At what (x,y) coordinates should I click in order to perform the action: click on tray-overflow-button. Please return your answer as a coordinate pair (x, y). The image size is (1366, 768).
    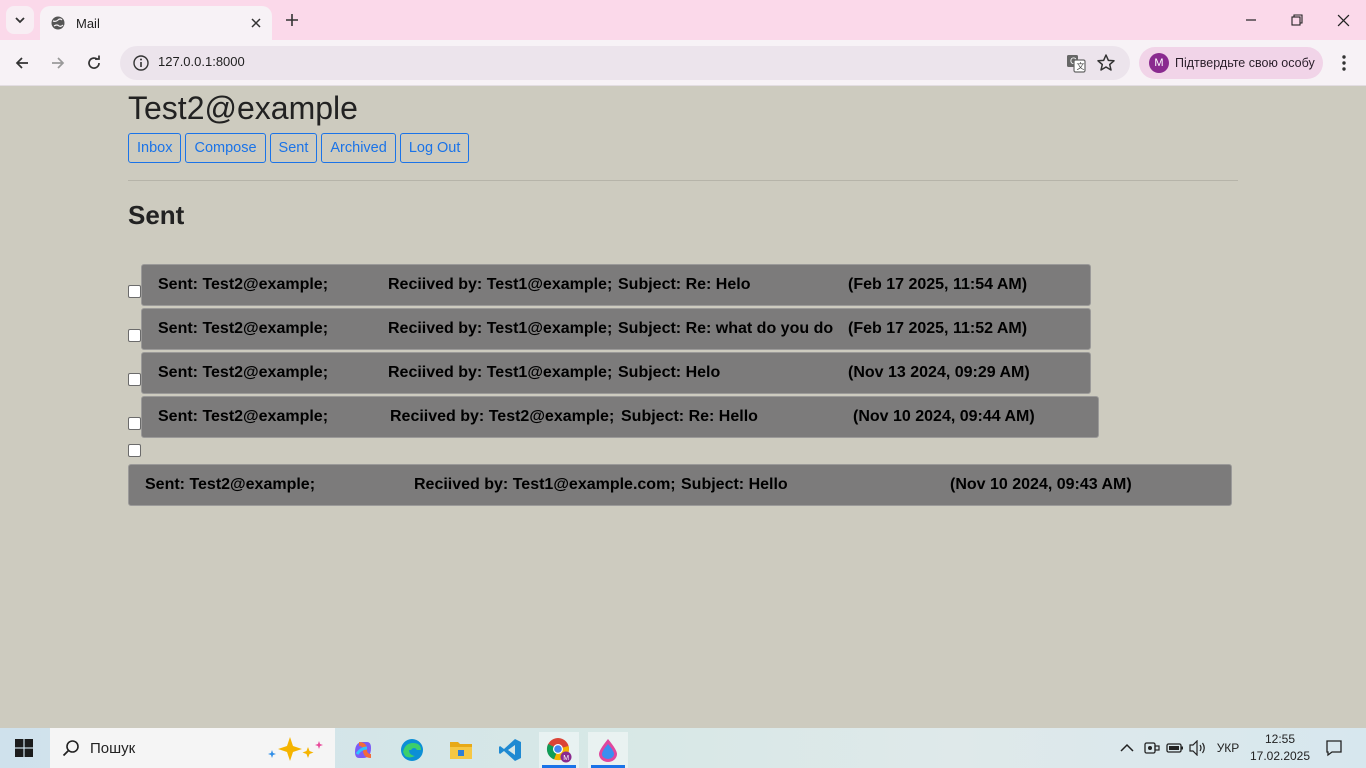
    Looking at the image, I should click on (1127, 748).